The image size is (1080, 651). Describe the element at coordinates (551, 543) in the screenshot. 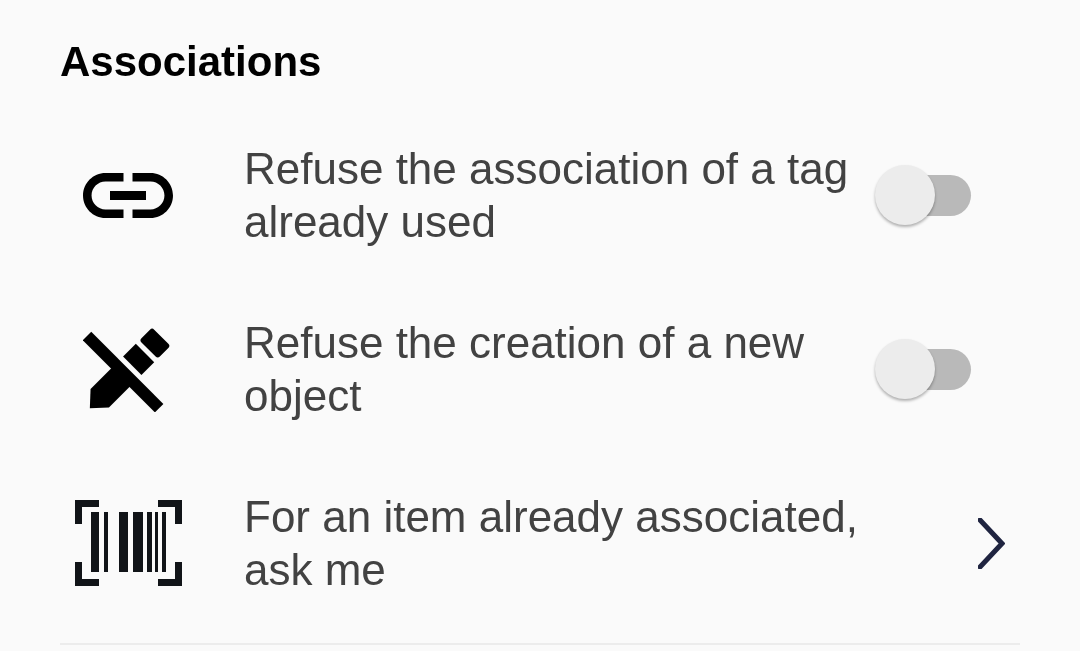

I see `setting-label: For an item already associated, ask me` at that location.